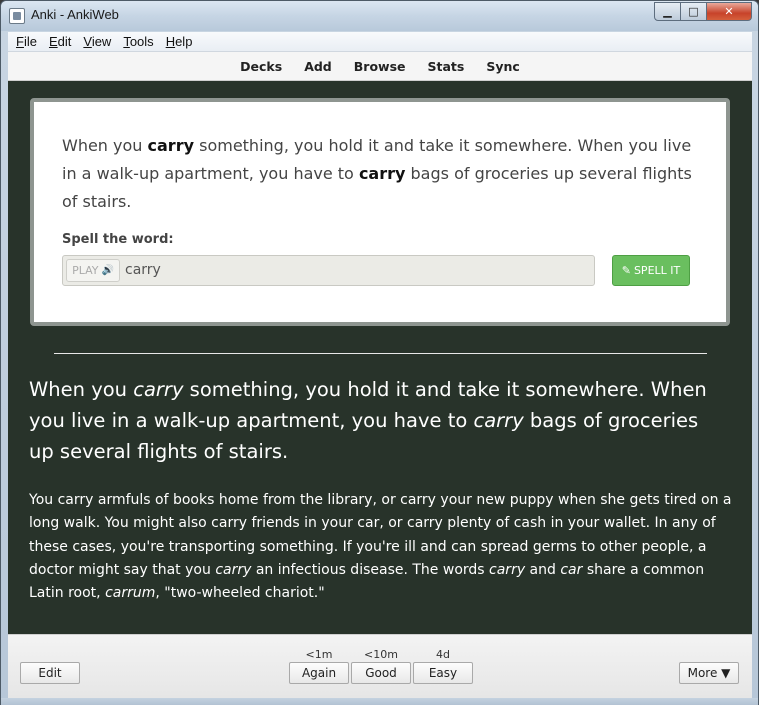 Image resolution: width=759 pixels, height=705 pixels. I want to click on title-bar: Anki - AnkiWeb ▁ □ ✕, so click(379, 16).